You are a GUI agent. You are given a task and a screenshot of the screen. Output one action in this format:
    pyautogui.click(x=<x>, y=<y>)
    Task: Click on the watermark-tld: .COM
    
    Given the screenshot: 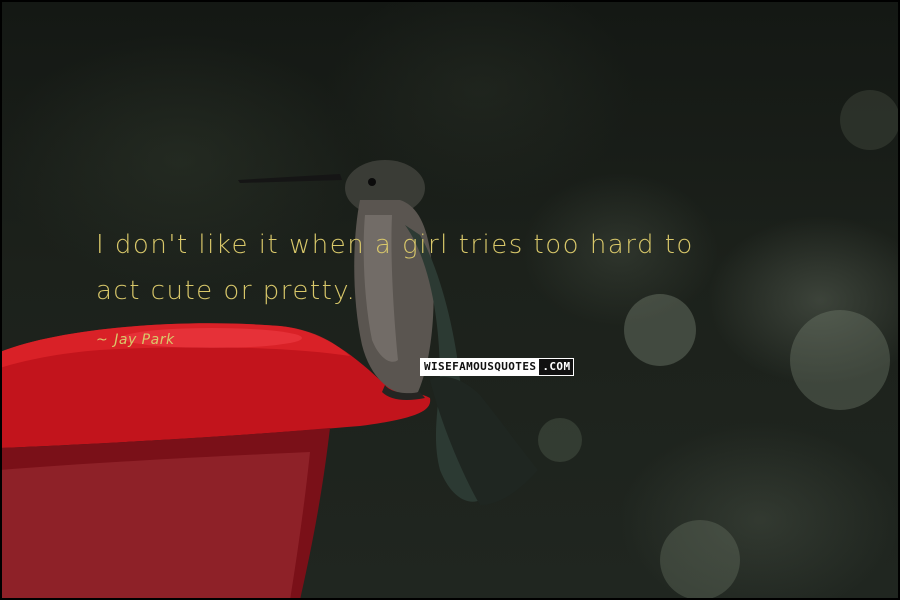 What is the action you would take?
    pyautogui.click(x=556, y=367)
    